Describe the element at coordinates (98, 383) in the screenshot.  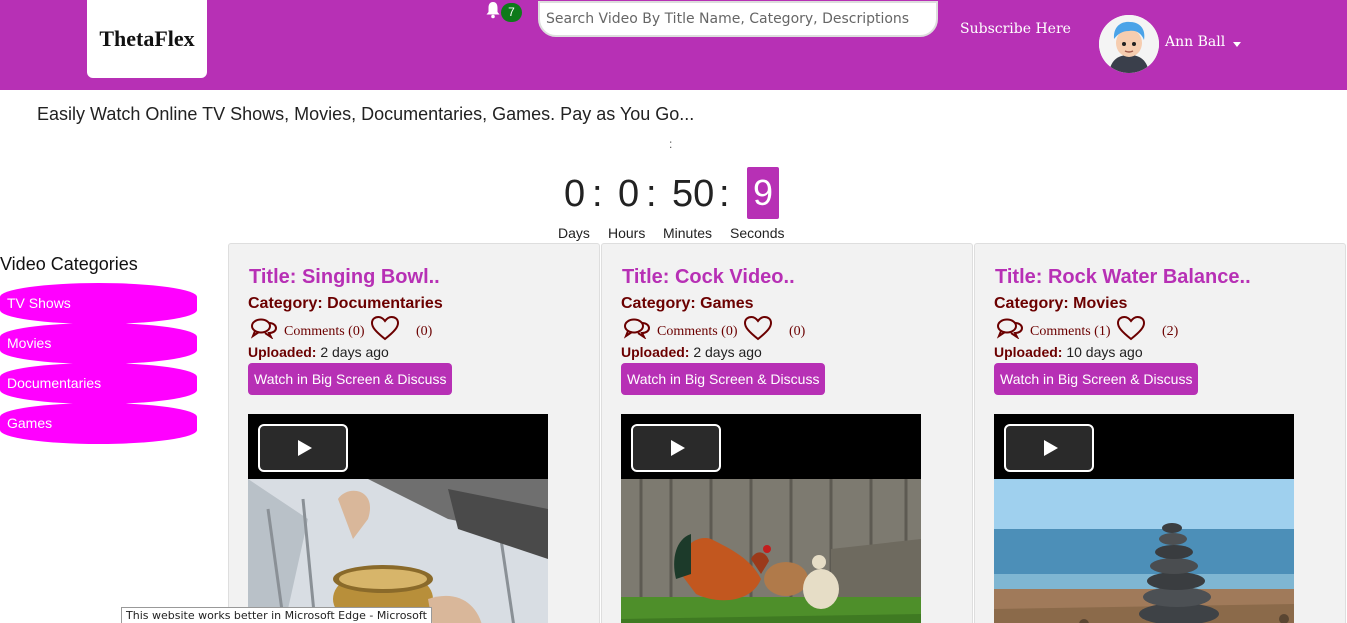
I see `sidebar-item-documentaries: Documentaries` at that location.